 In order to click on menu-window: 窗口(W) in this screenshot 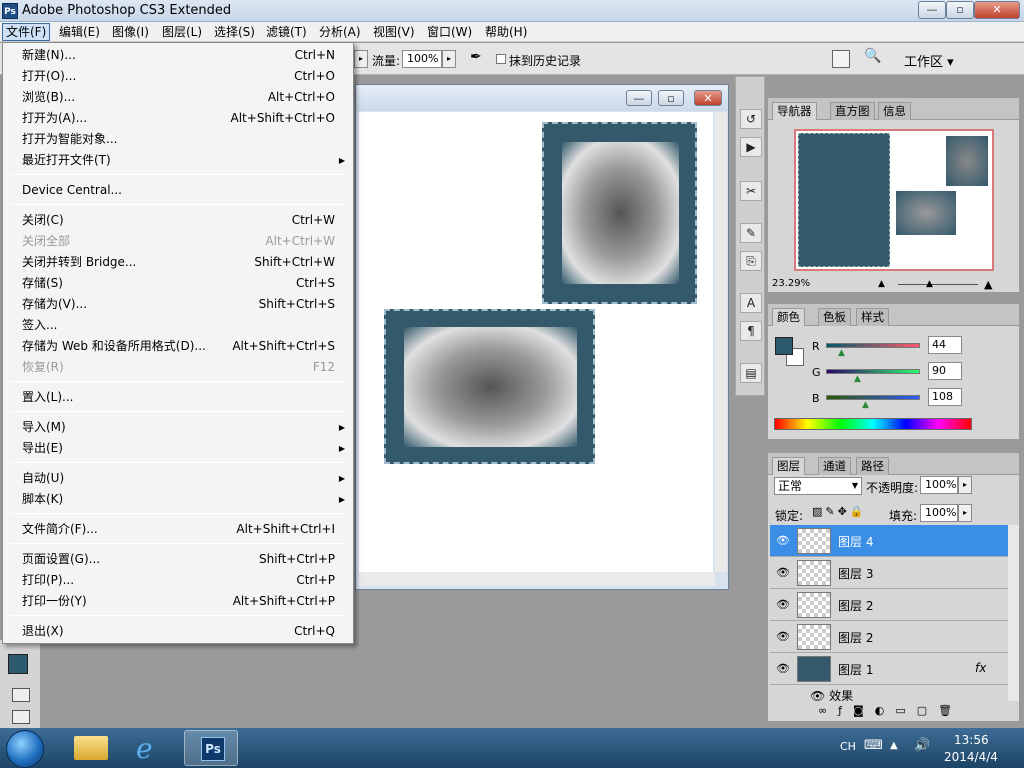, I will do `click(449, 32)`.